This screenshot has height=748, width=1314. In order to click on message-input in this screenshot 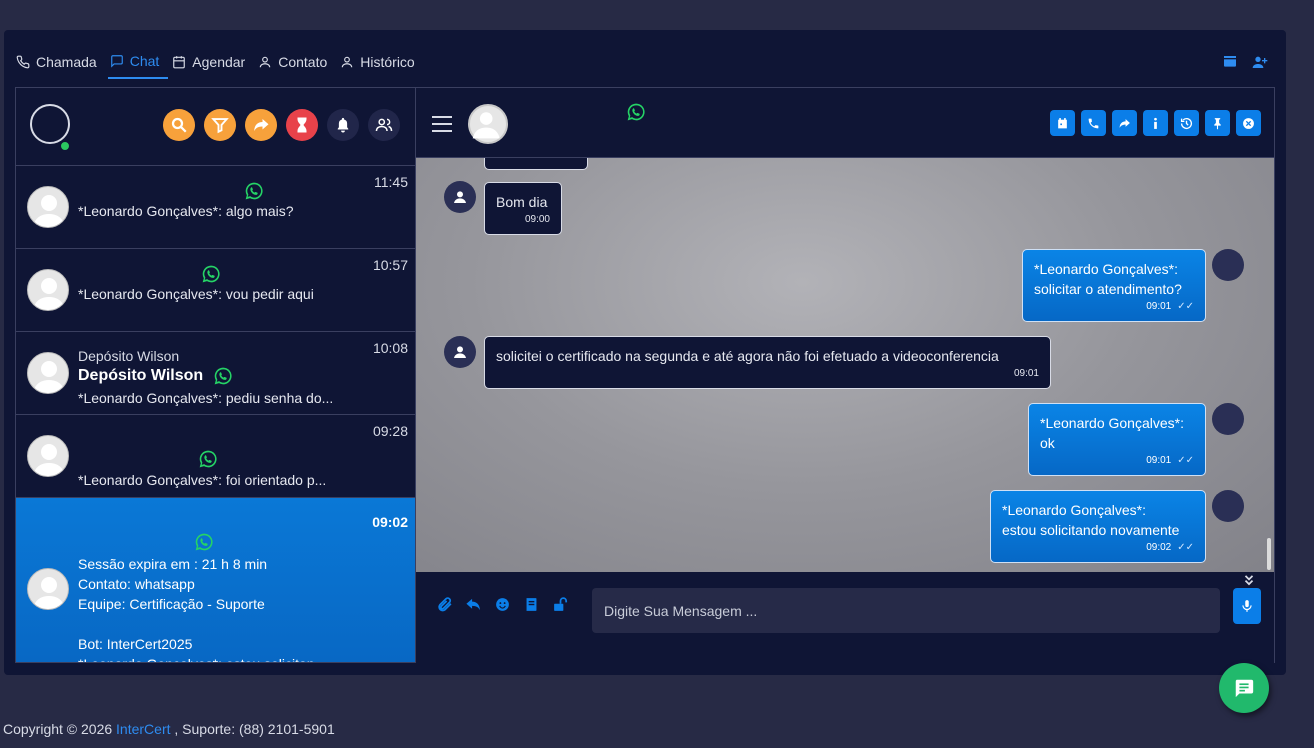, I will do `click(906, 610)`.